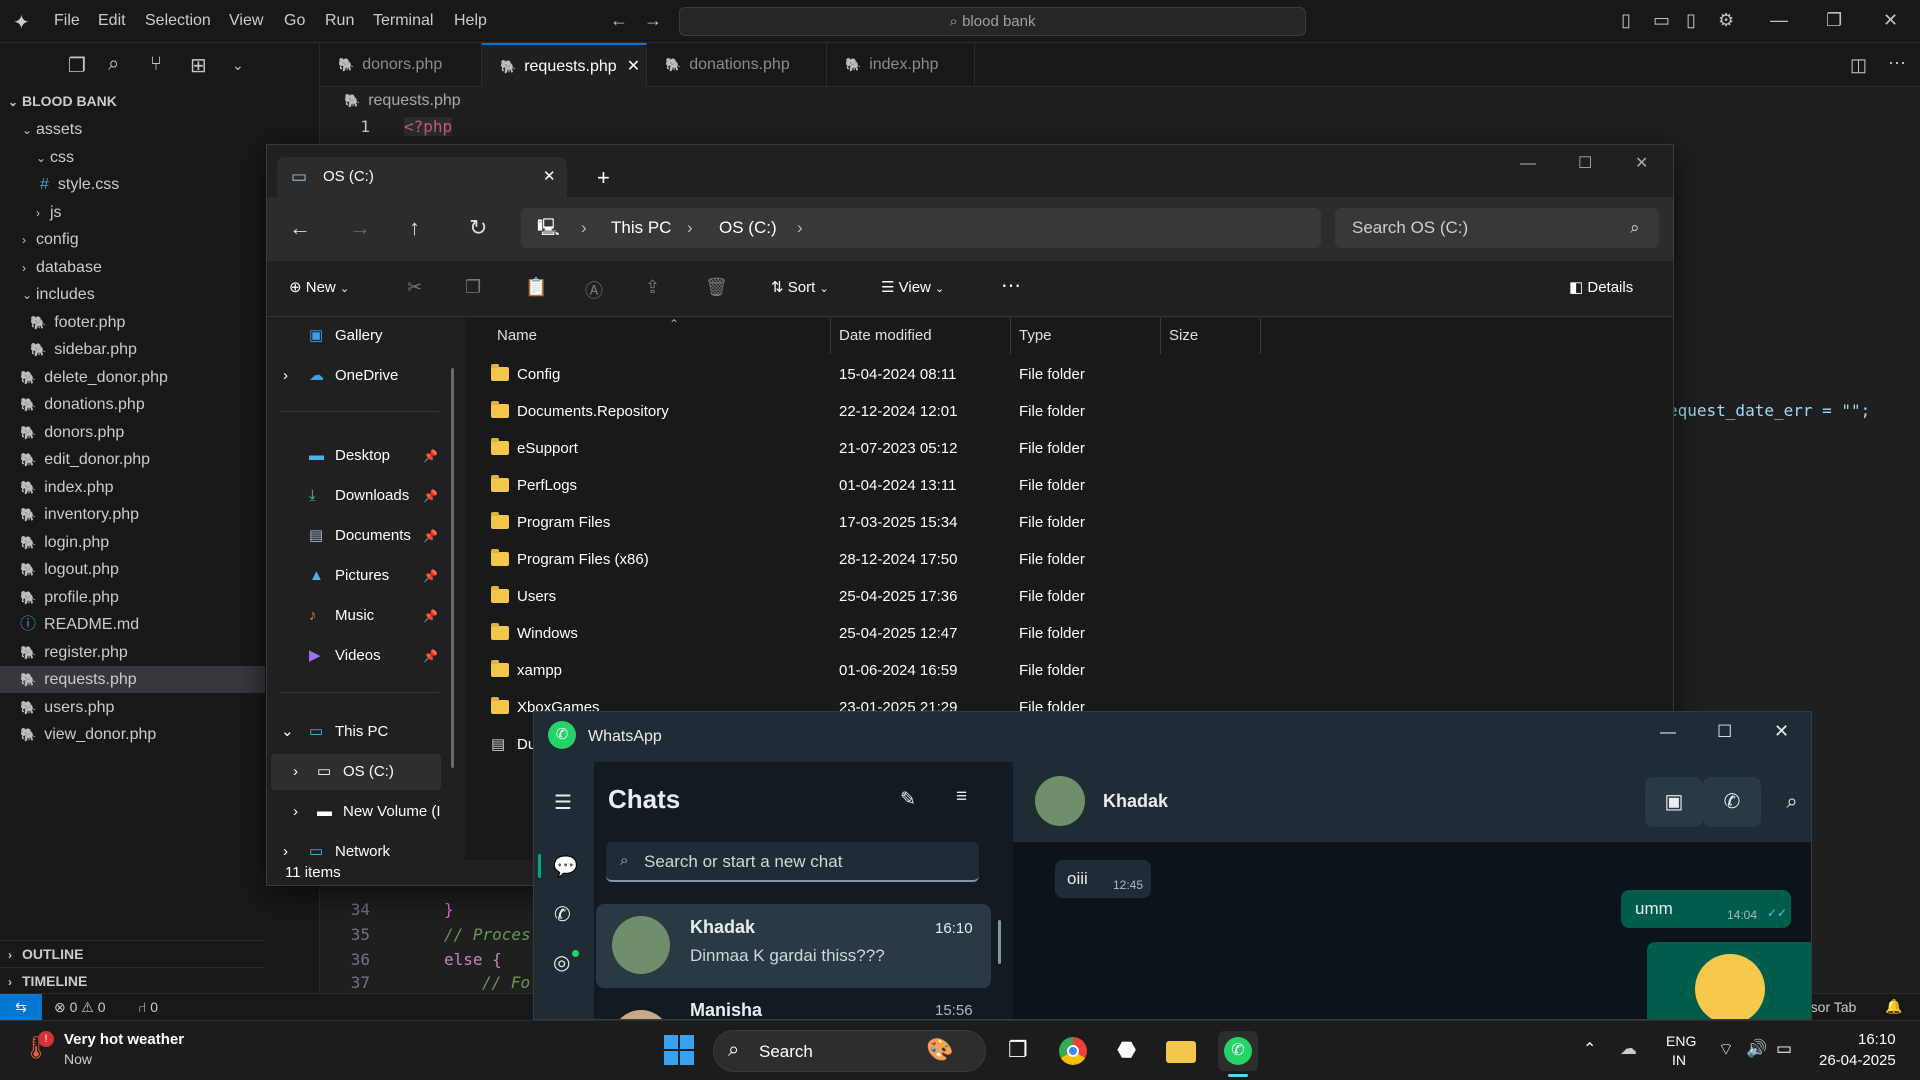  Describe the element at coordinates (1065, 522) in the screenshot. I see `file-row: Program Files 17-03-2025 15:34 File folder` at that location.